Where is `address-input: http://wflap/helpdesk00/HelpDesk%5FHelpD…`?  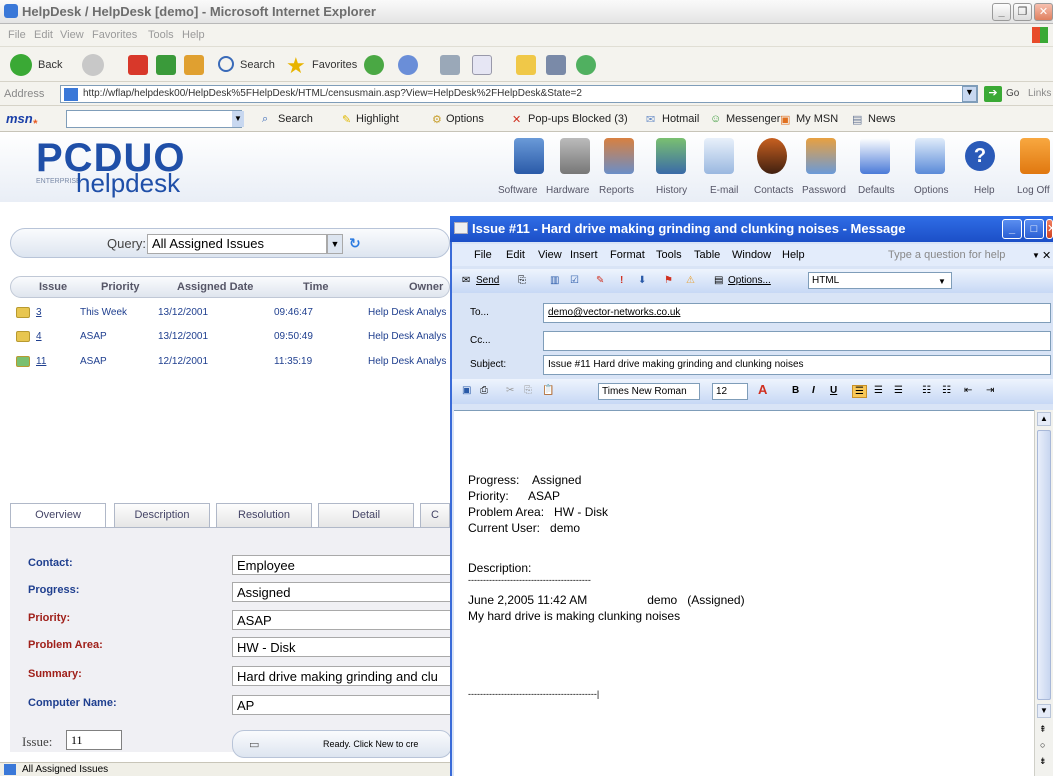 address-input: http://wflap/helpdesk00/HelpDesk%5FHelpD… is located at coordinates (519, 94).